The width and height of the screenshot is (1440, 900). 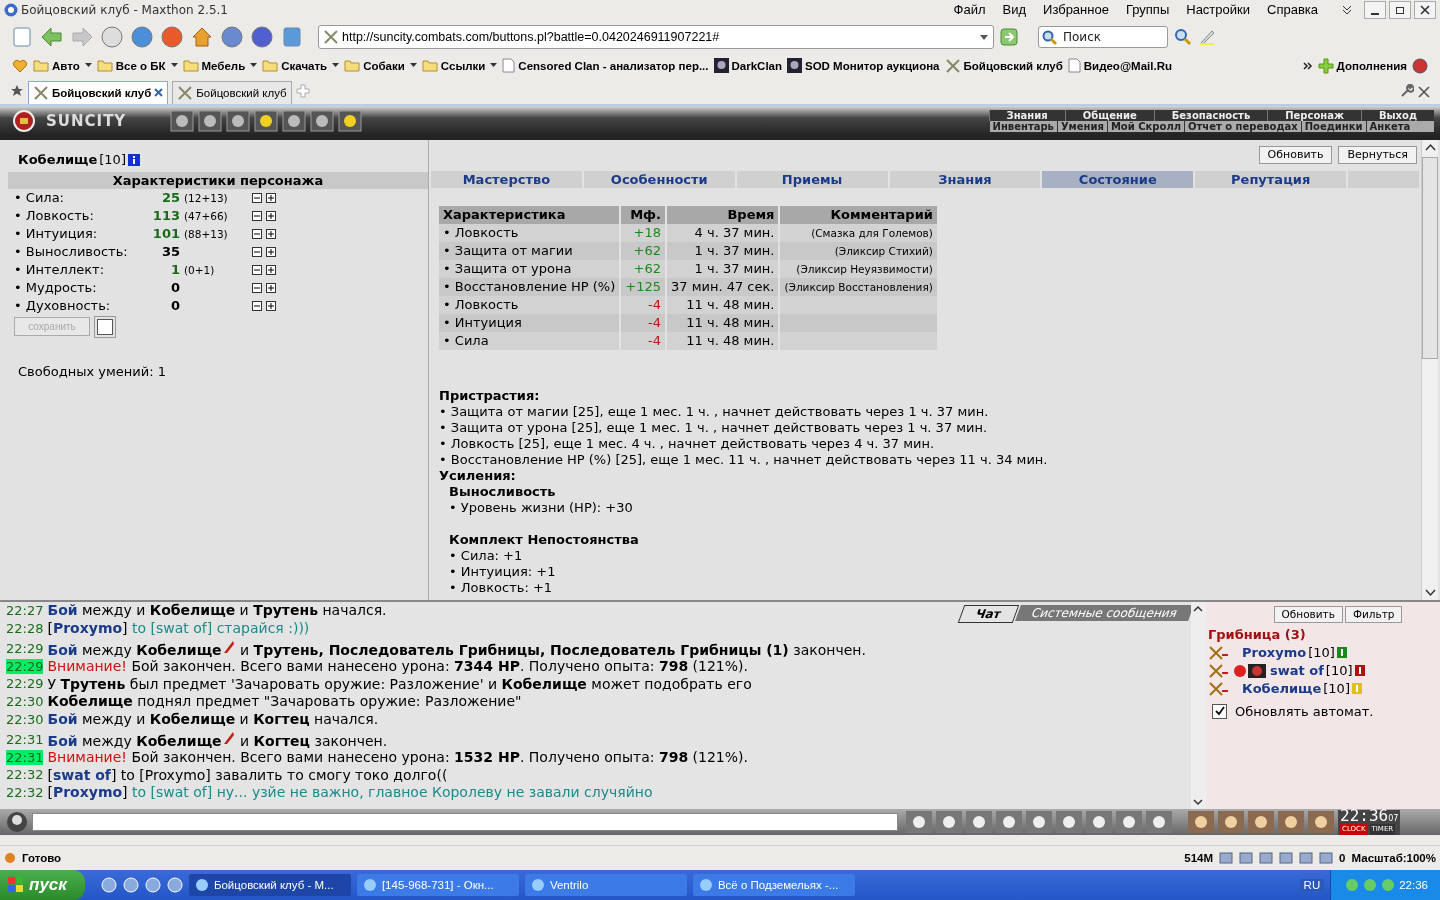 I want to click on bookmark-item: SOD Монитор аукциона, so click(x=863, y=66).